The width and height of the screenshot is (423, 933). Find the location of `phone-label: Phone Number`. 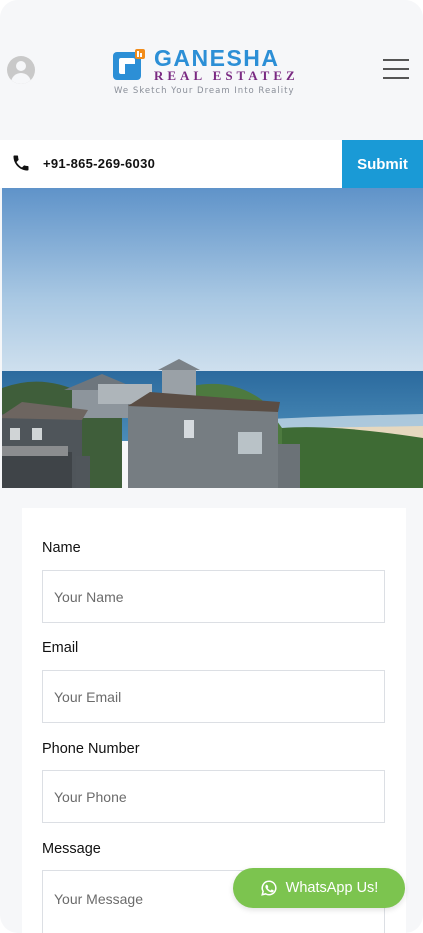

phone-label: Phone Number is located at coordinates (91, 749).